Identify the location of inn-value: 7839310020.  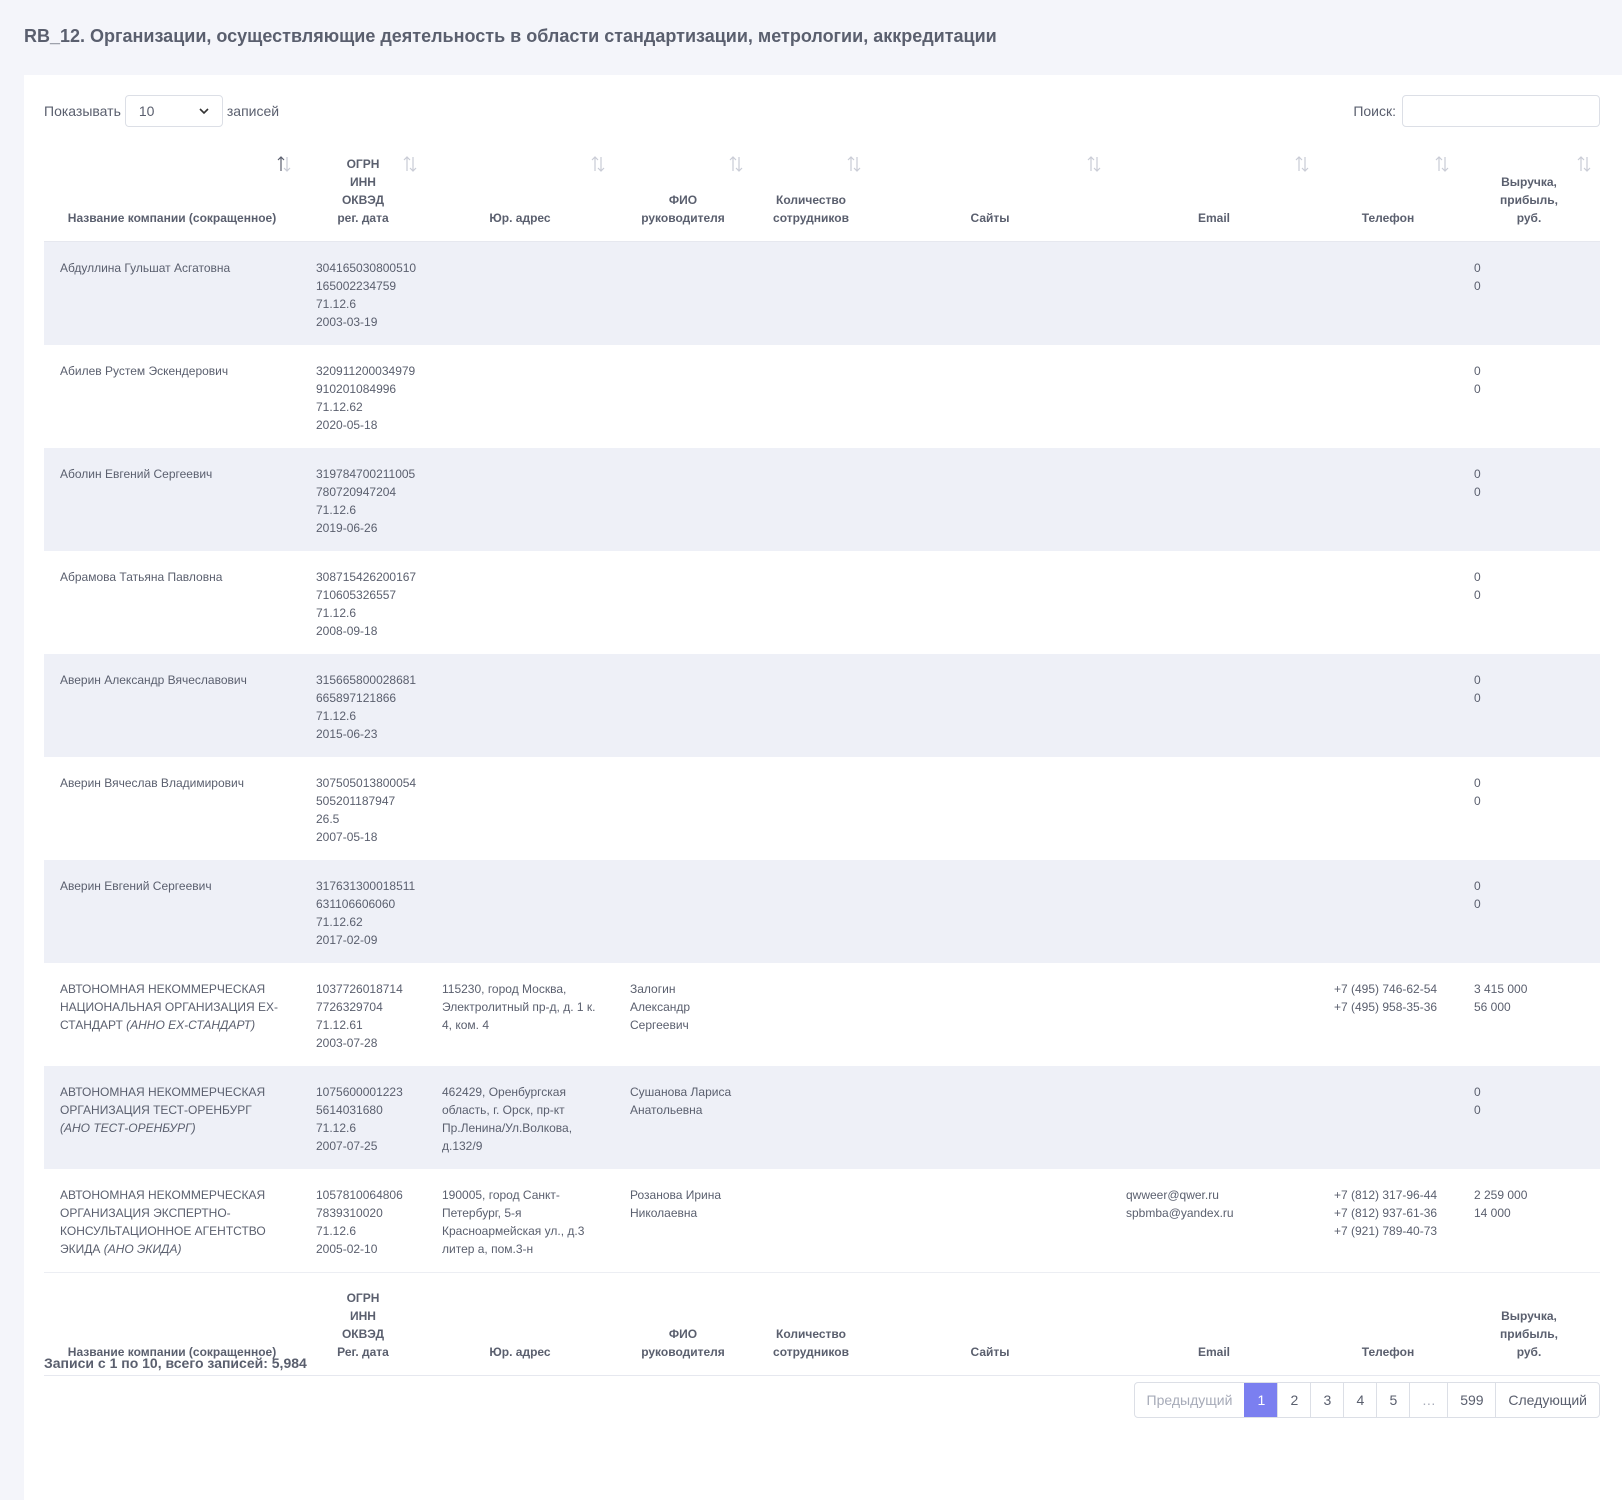
(349, 1212).